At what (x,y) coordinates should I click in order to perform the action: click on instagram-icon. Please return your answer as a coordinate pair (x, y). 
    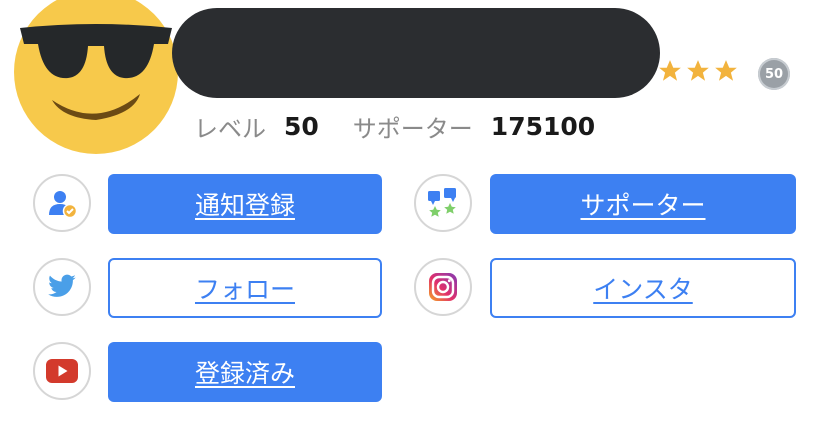
    Looking at the image, I should click on (443, 287).